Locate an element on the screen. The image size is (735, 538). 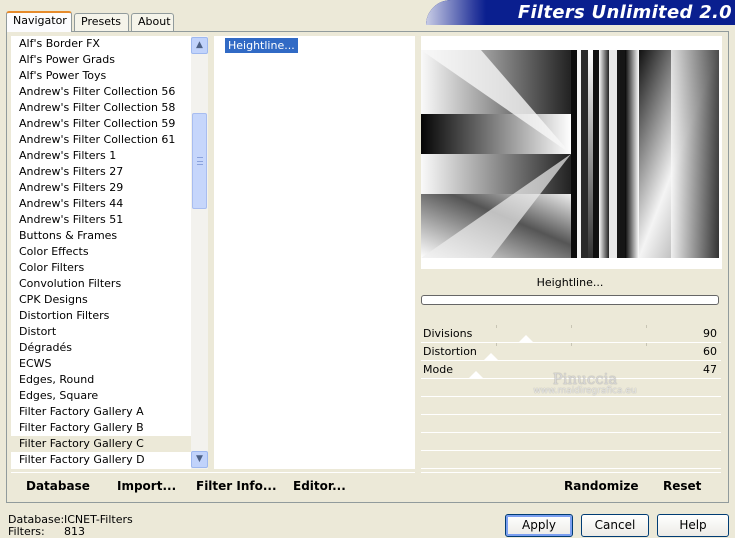
param-value: 90 is located at coordinates (710, 333).